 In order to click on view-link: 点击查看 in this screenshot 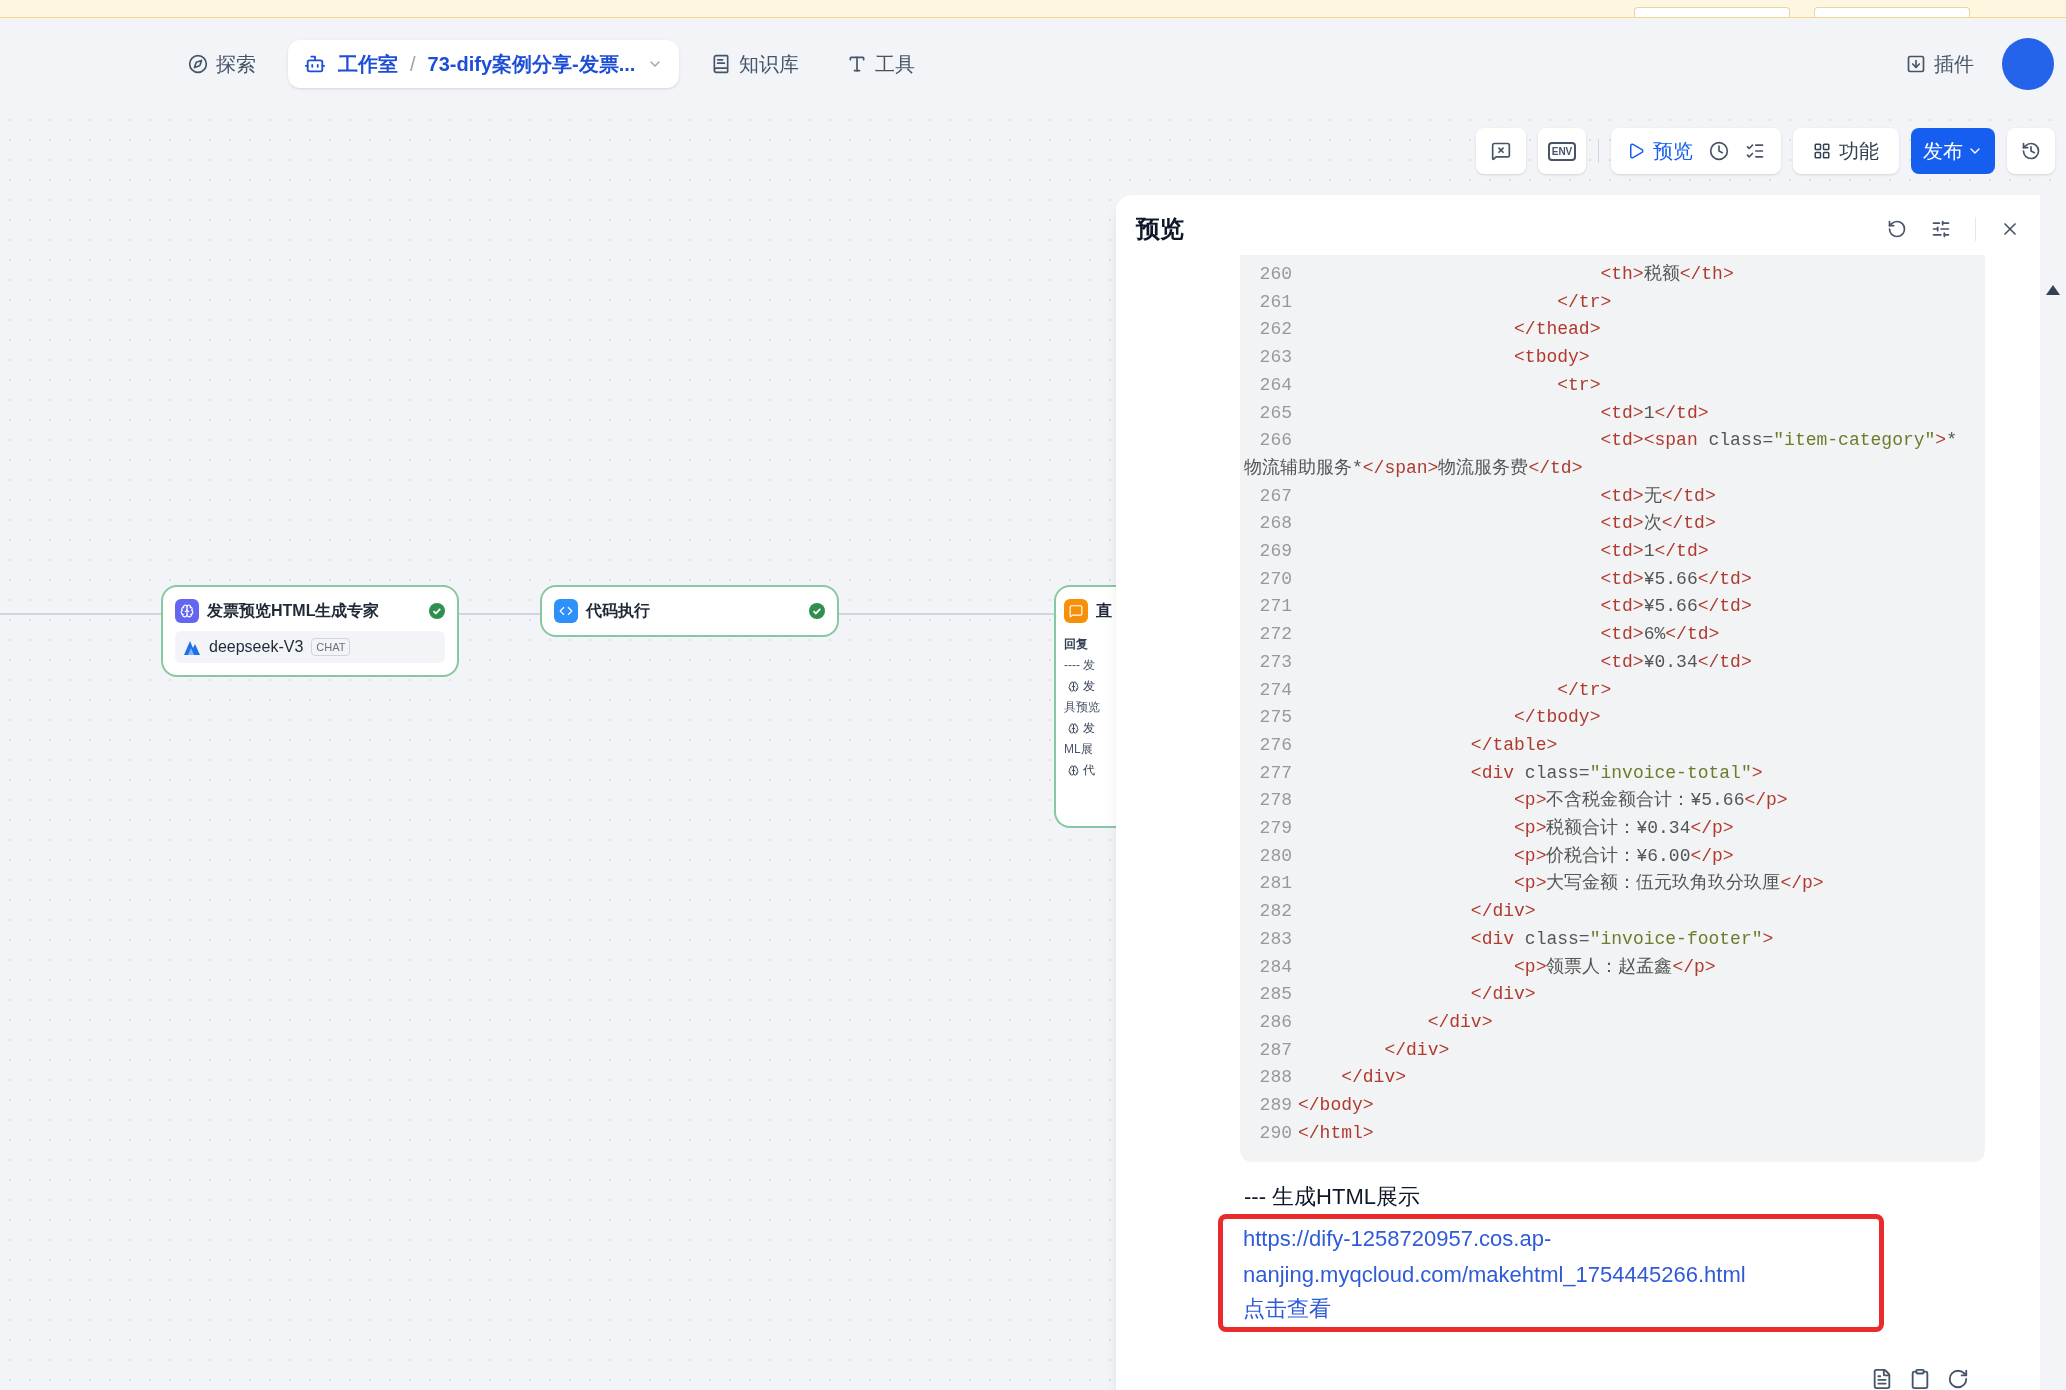, I will do `click(1287, 1308)`.